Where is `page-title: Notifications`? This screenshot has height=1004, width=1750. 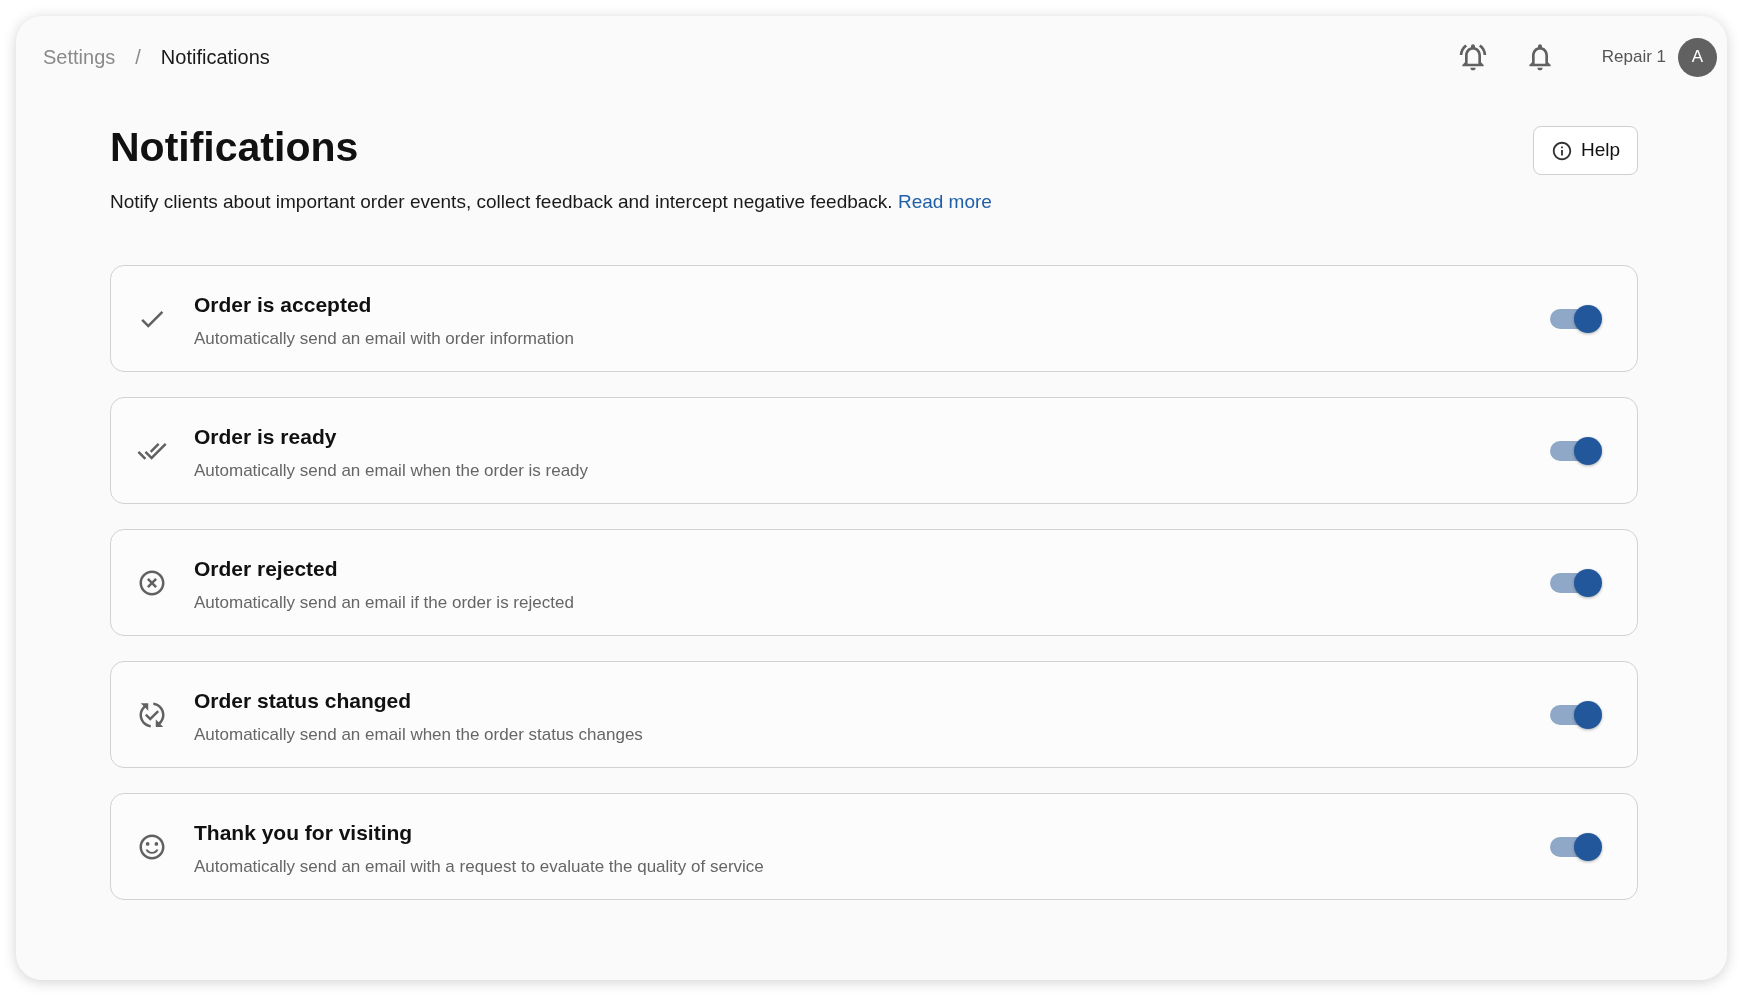 page-title: Notifications is located at coordinates (234, 147).